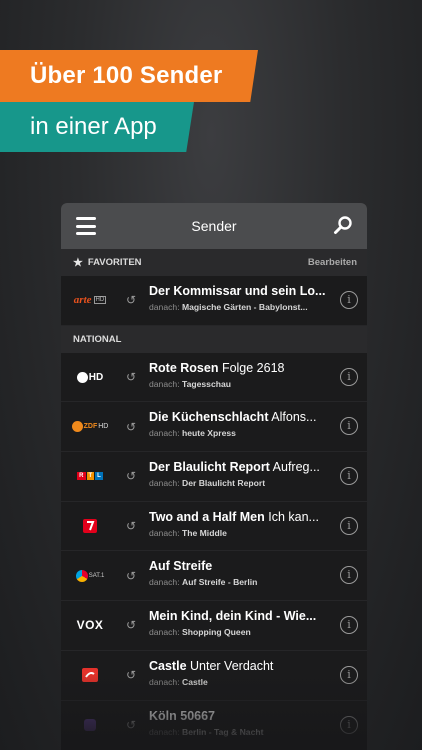 Image resolution: width=422 pixels, height=750 pixels. What do you see at coordinates (222, 731) in the screenshot?
I see `next-program: Berlin - Tag & Nacht` at bounding box center [222, 731].